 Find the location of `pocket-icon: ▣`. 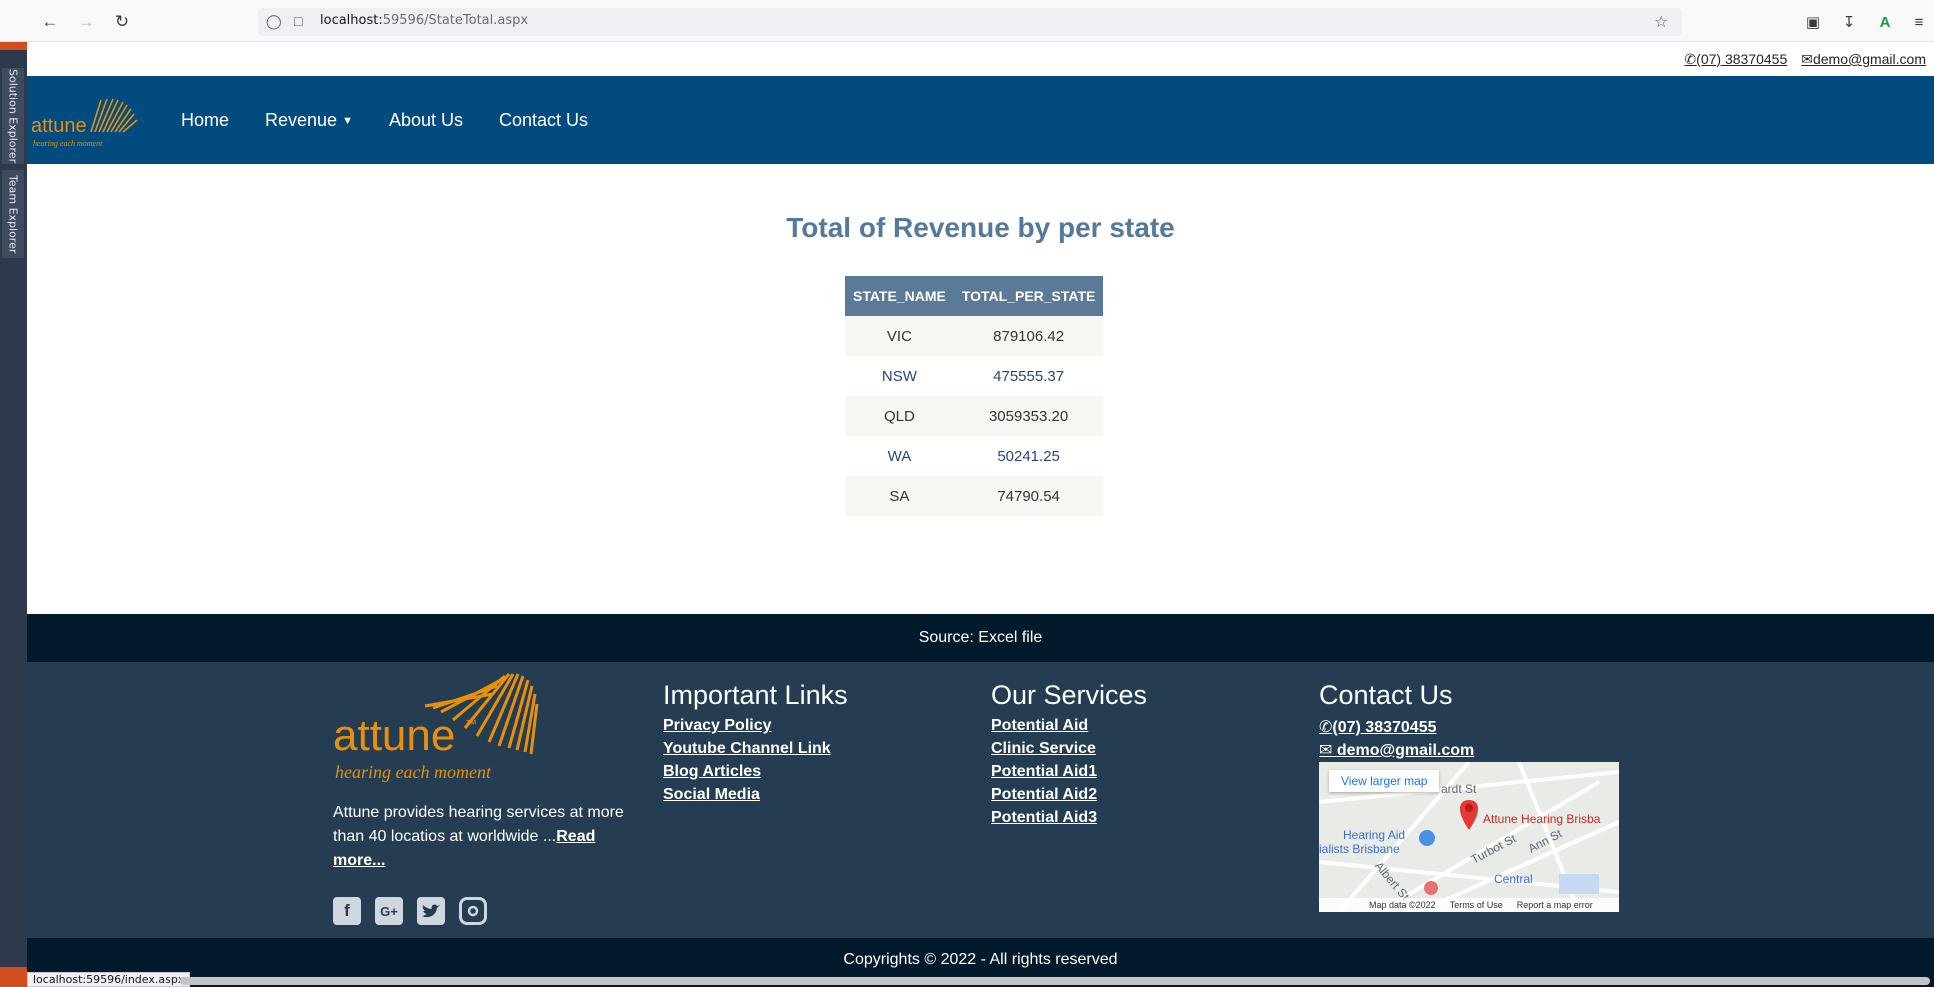

pocket-icon: ▣ is located at coordinates (1813, 22).